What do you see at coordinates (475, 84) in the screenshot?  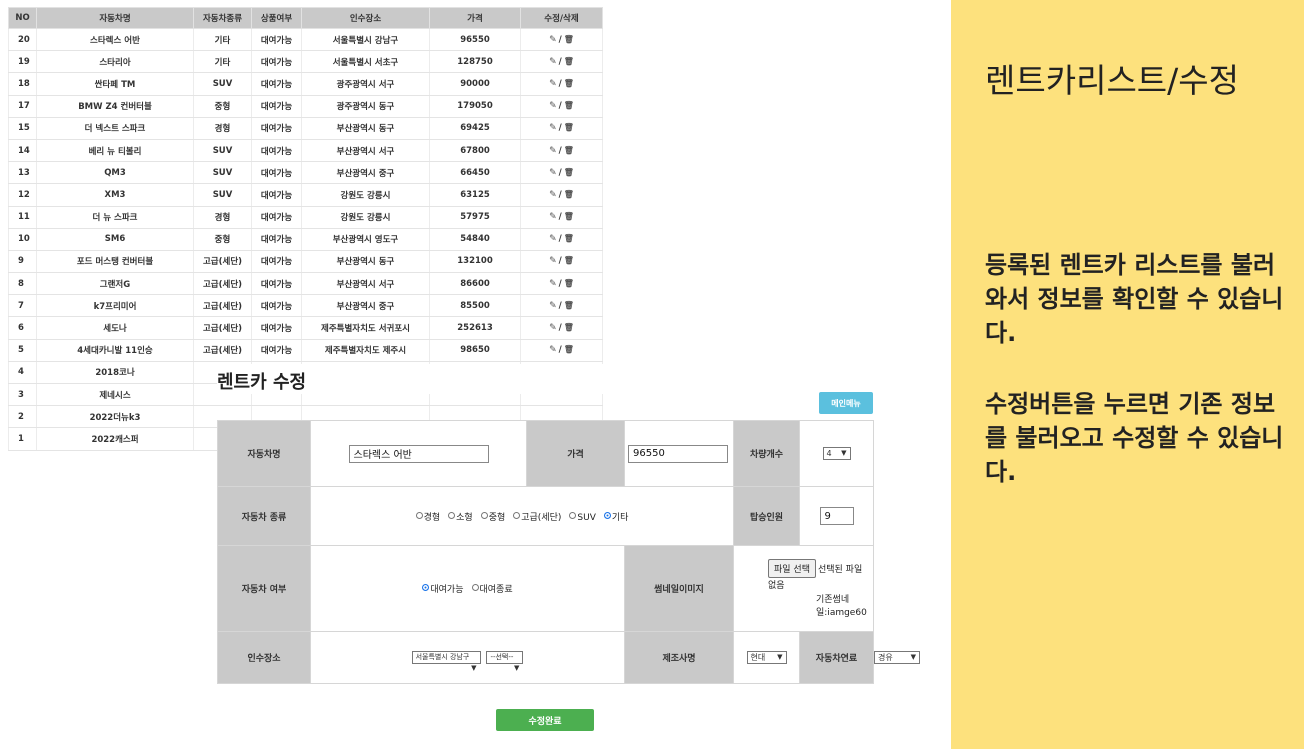 I see `cell-price: 90000` at bounding box center [475, 84].